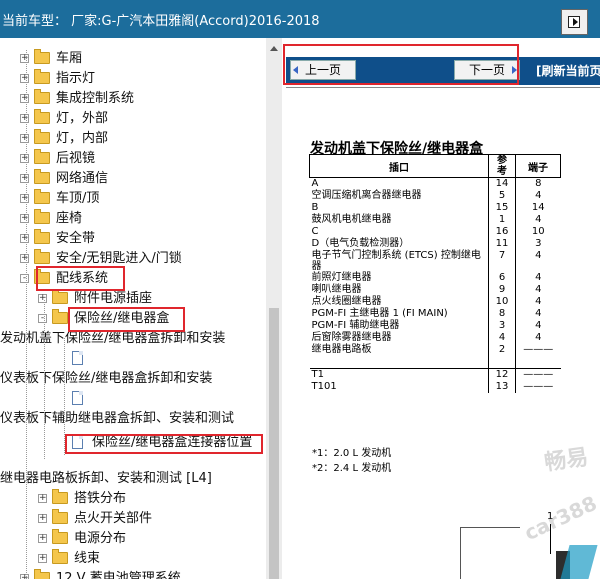  Describe the element at coordinates (82, 138) in the screenshot. I see `tree-item-label: 灯，内部` at that location.